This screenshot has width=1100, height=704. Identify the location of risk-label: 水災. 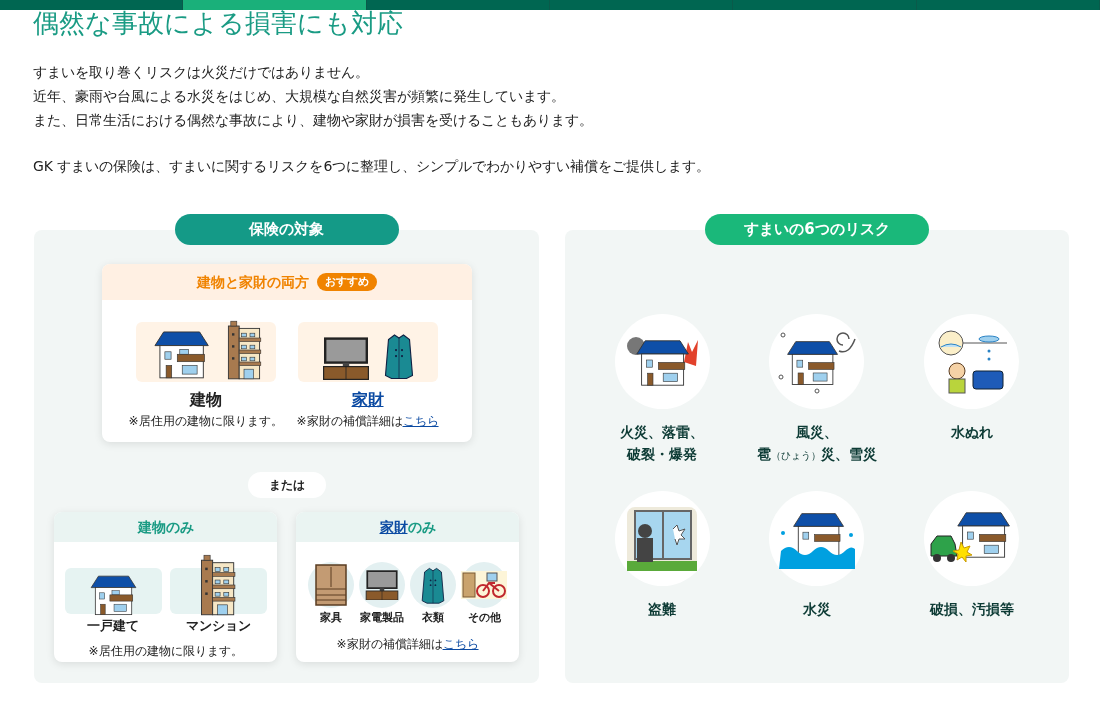
(817, 609).